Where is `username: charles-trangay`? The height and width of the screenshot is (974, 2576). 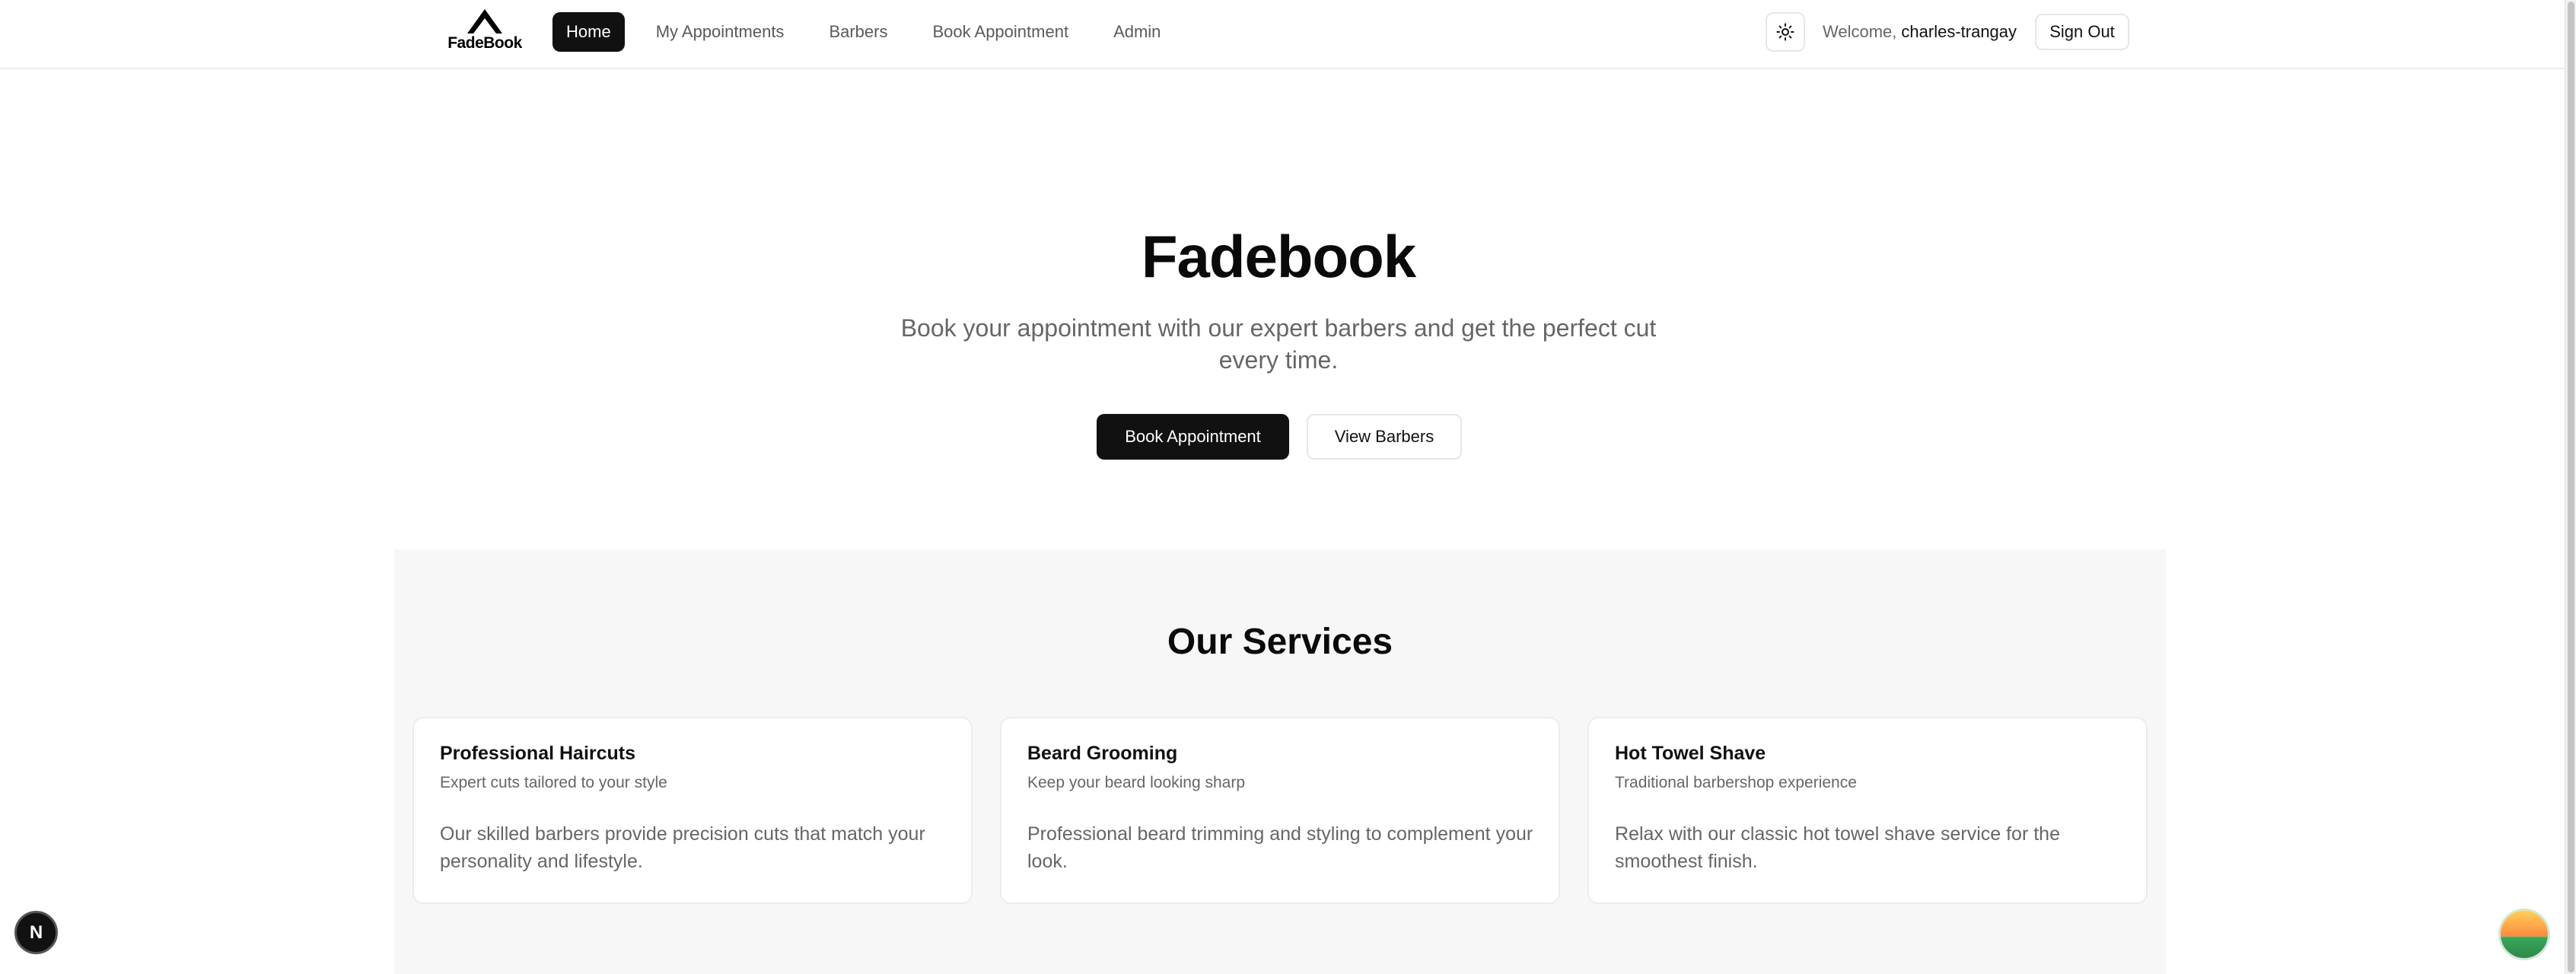 username: charles-trangay is located at coordinates (1959, 31).